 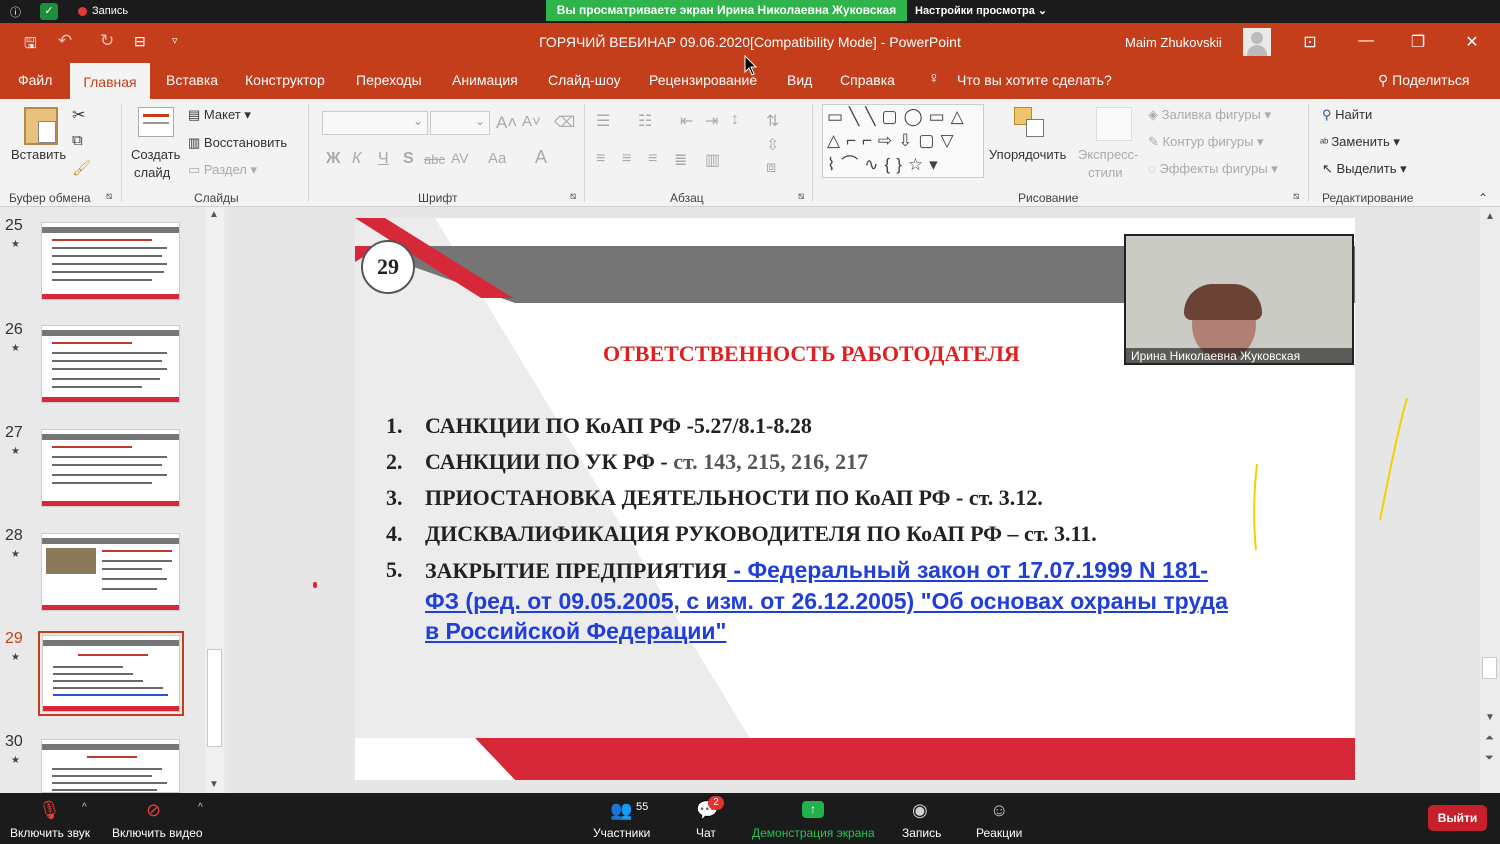 What do you see at coordinates (110, 81) in the screenshot?
I see `tab-home: Главная` at bounding box center [110, 81].